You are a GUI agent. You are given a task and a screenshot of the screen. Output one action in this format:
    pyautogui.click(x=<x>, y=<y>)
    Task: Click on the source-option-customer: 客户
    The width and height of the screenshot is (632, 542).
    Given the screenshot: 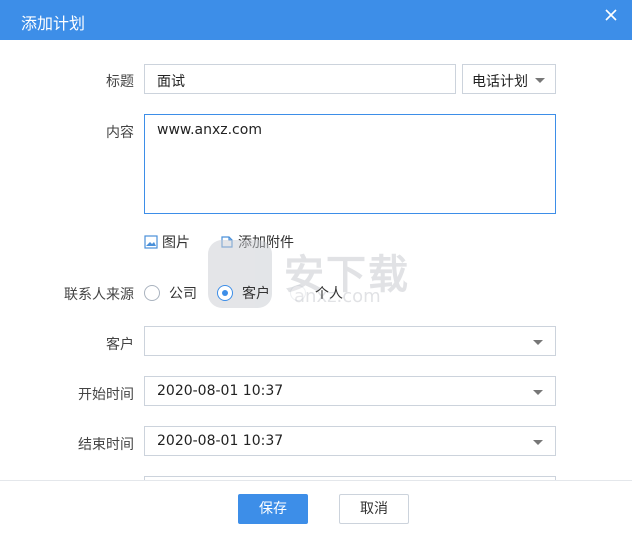 What is the action you would take?
    pyautogui.click(x=243, y=293)
    